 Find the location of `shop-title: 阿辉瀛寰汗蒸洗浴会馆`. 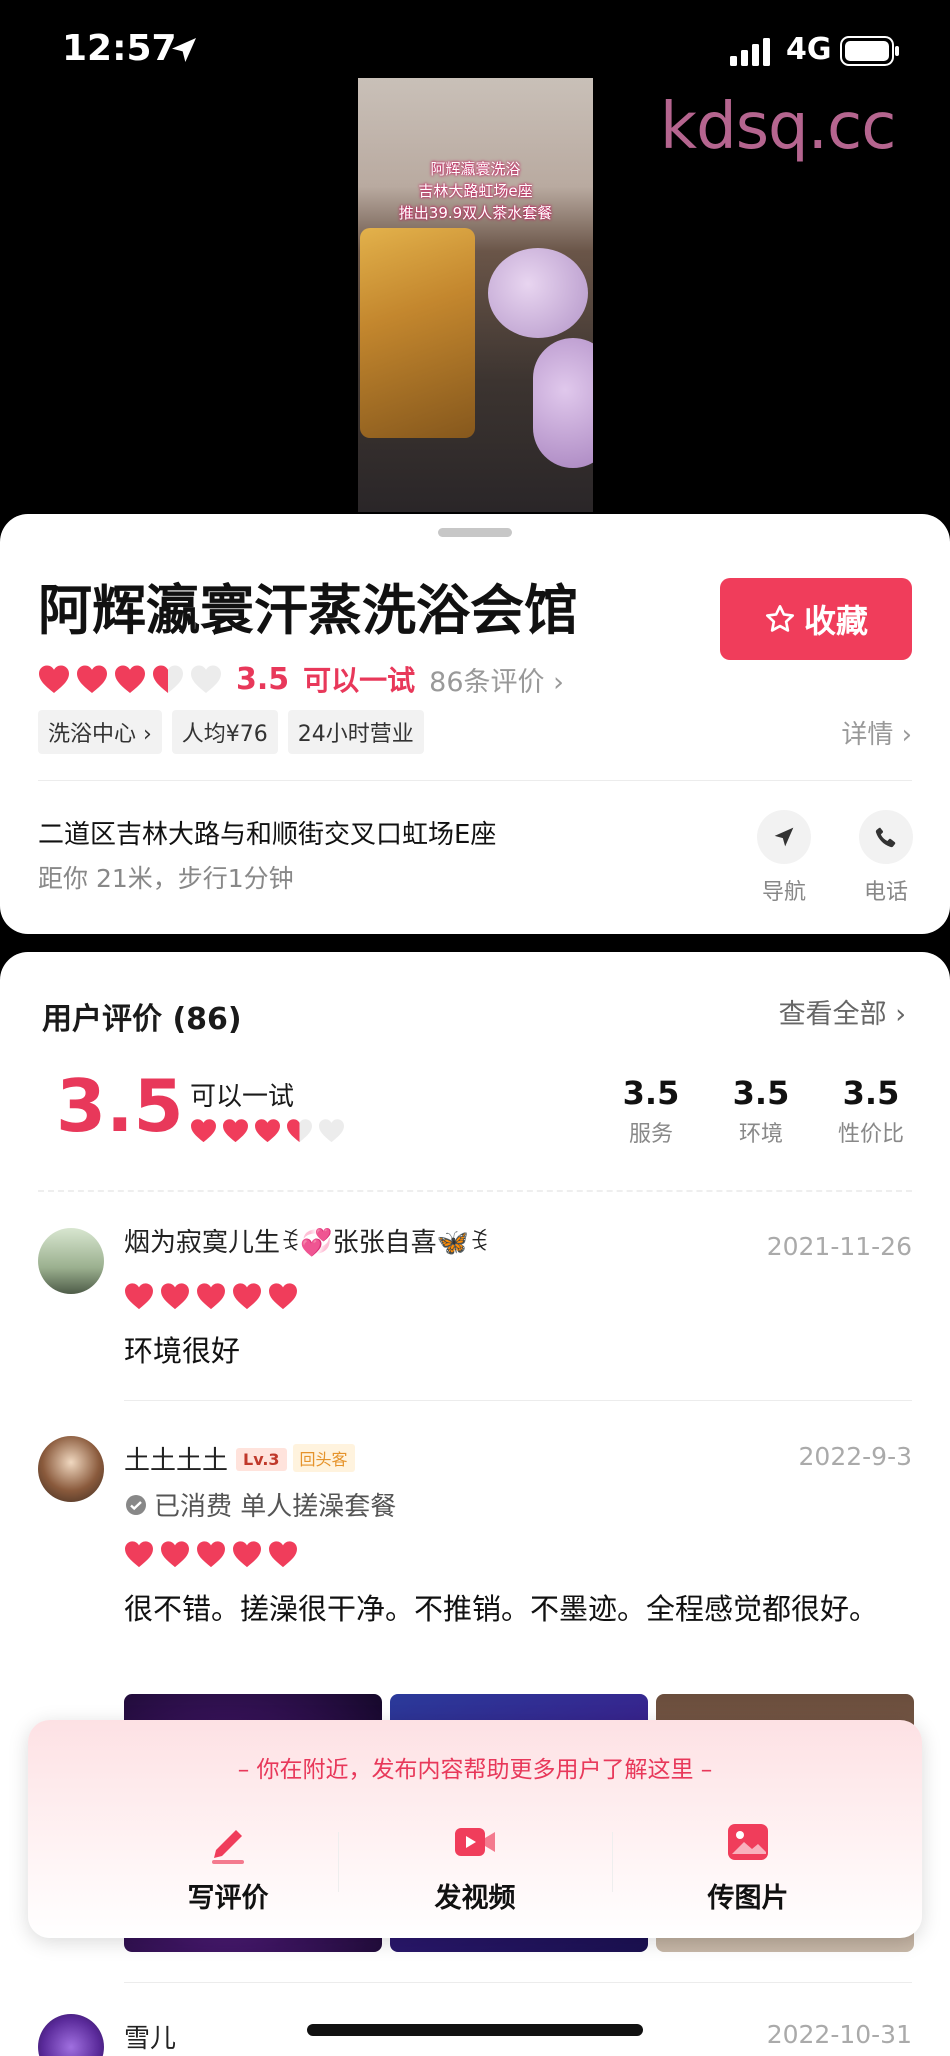

shop-title: 阿辉瀛寰汗蒸洗浴会馆 is located at coordinates (308, 610).